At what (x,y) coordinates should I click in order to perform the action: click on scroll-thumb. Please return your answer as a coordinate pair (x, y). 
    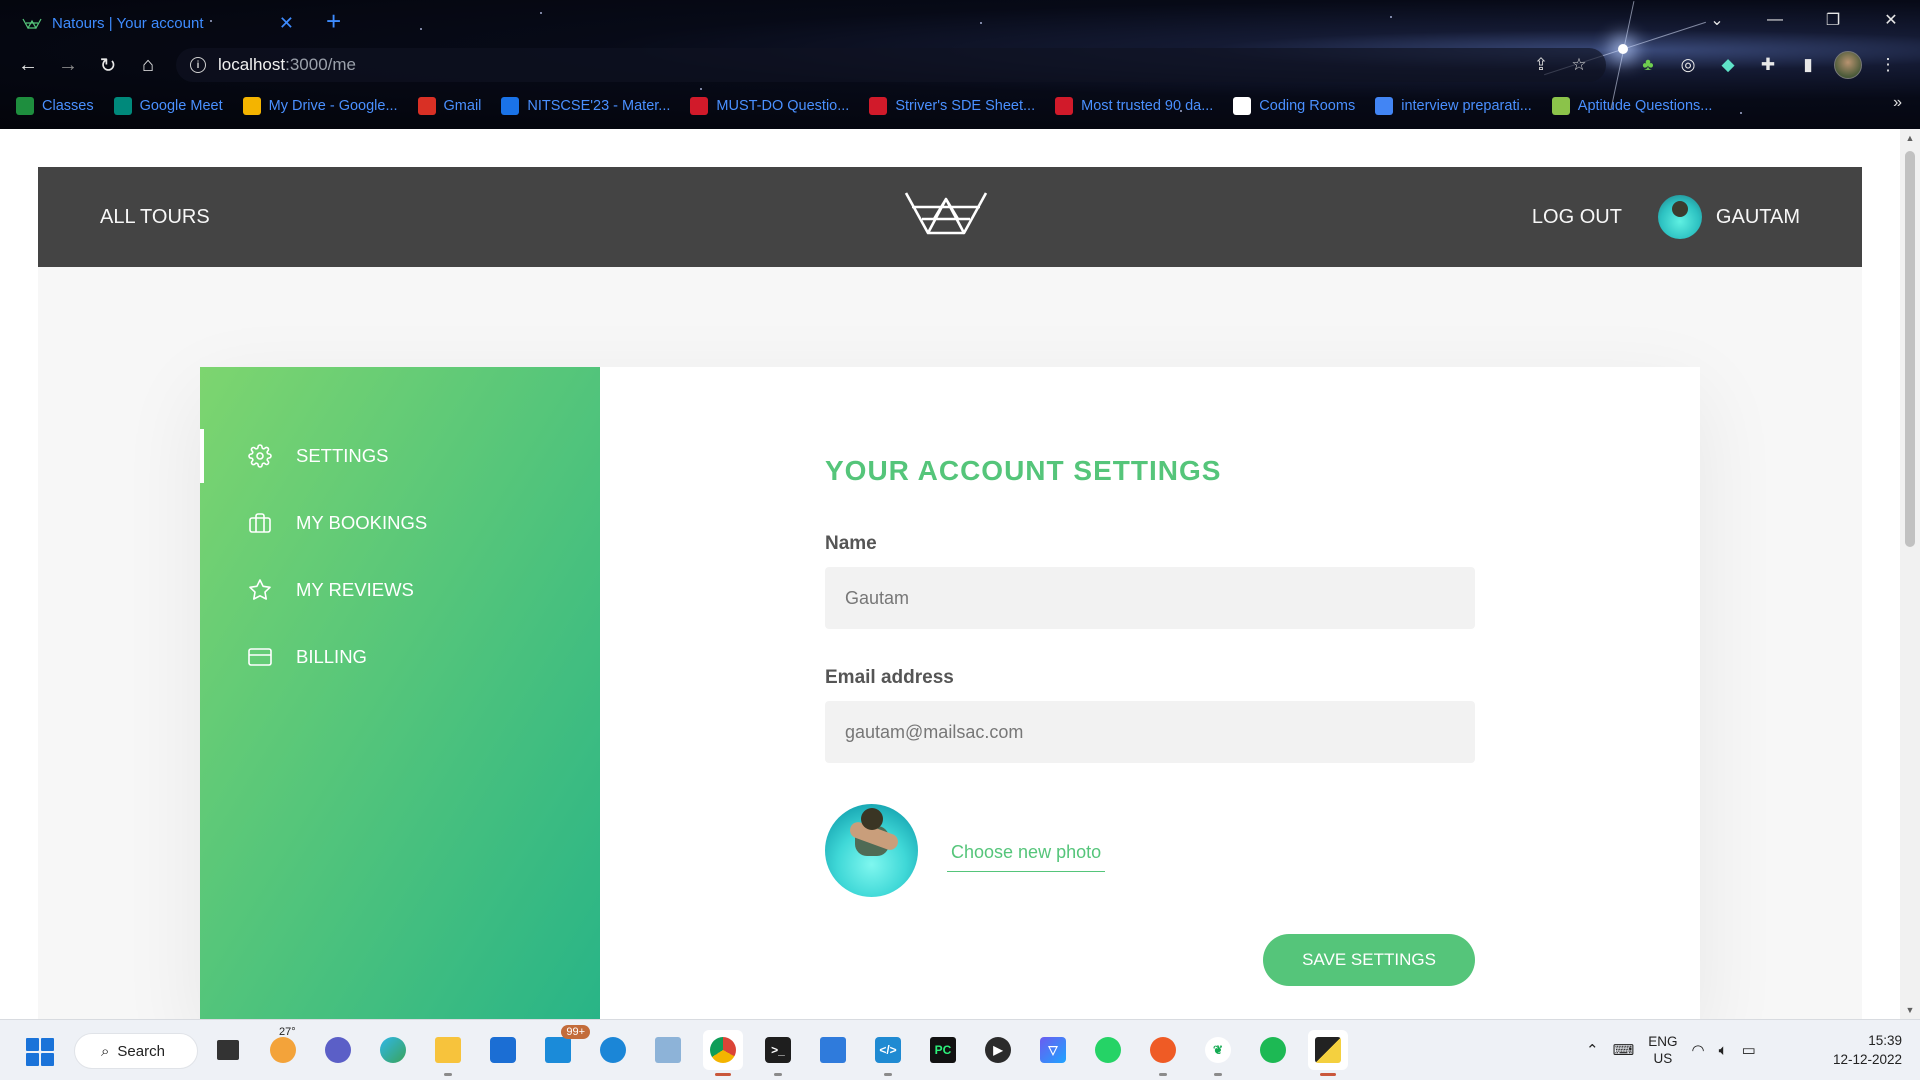
    Looking at the image, I should click on (1910, 349).